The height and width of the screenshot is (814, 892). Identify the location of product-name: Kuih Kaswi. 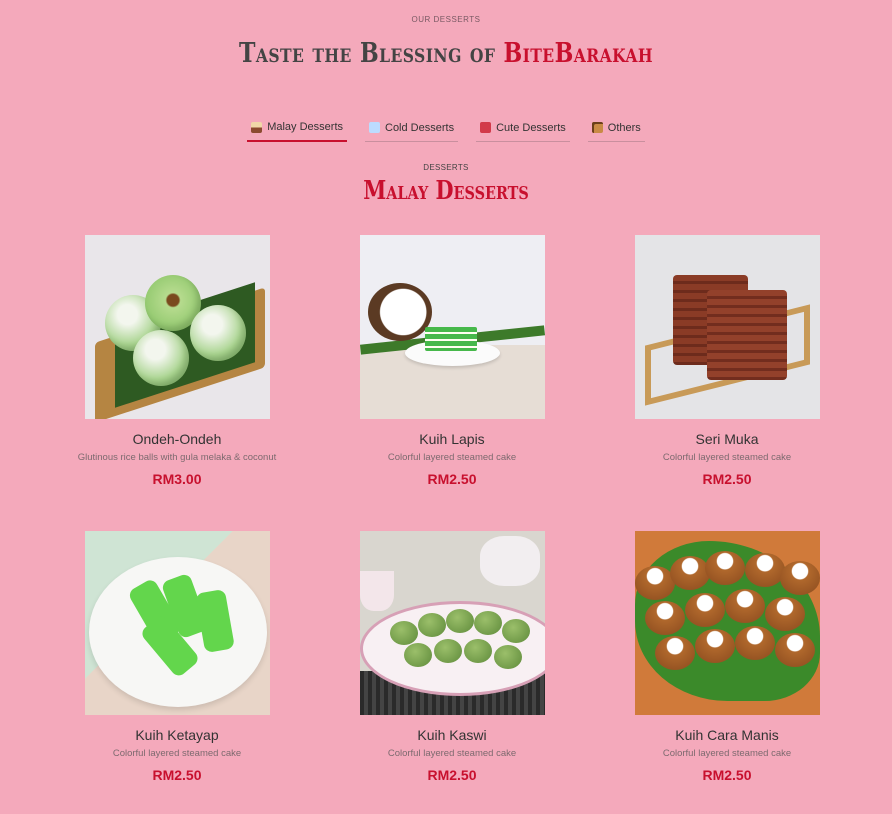
(452, 735).